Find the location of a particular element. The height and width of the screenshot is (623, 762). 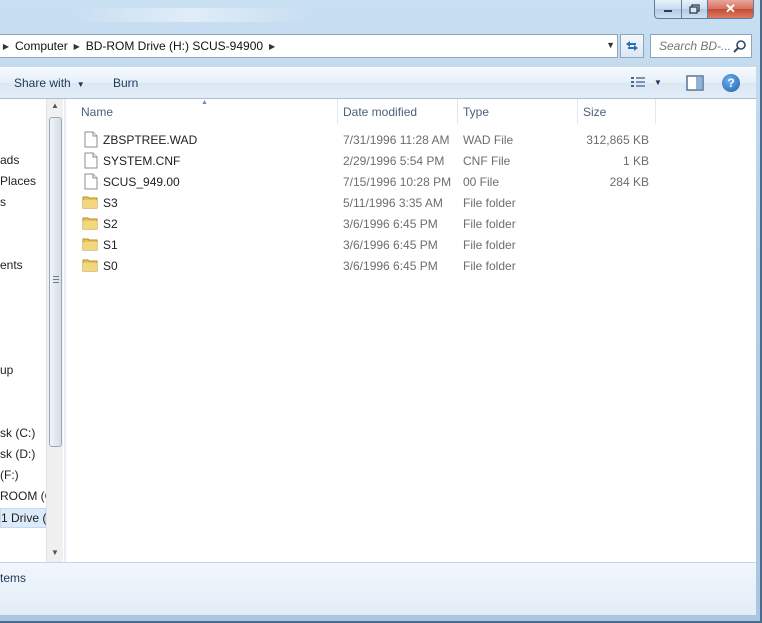

file-name: S3 is located at coordinates (110, 203).